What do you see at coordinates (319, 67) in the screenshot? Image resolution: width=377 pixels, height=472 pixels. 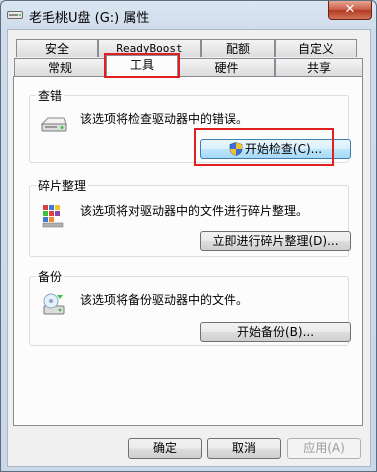 I see `tab-sharing: 共享` at bounding box center [319, 67].